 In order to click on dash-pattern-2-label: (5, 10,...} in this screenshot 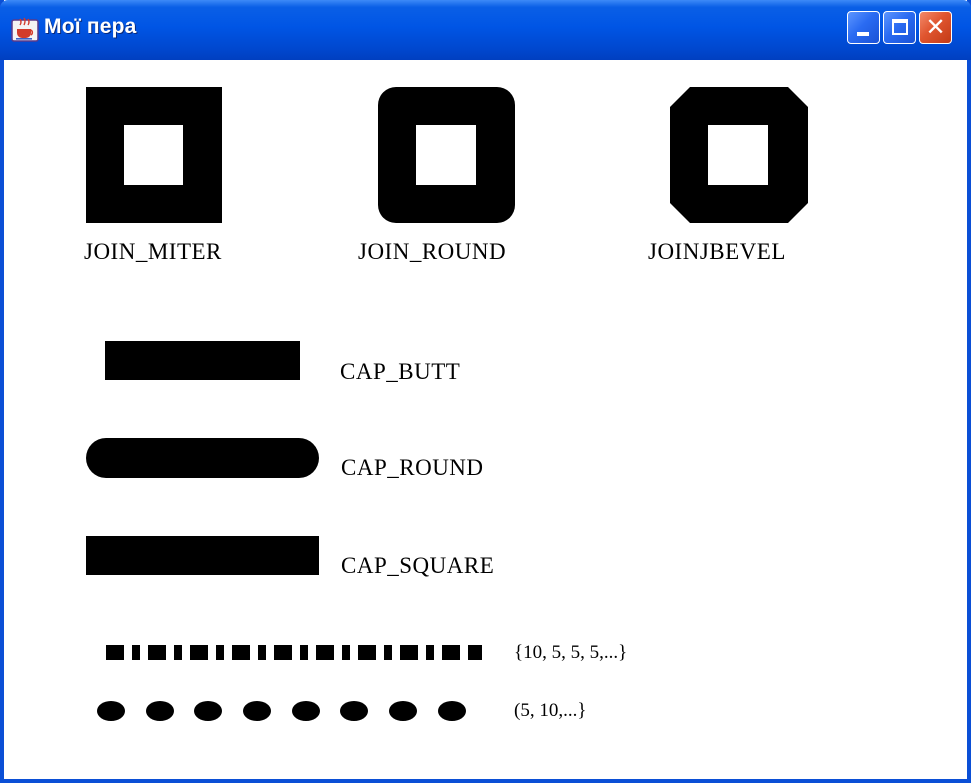, I will do `click(550, 710)`.